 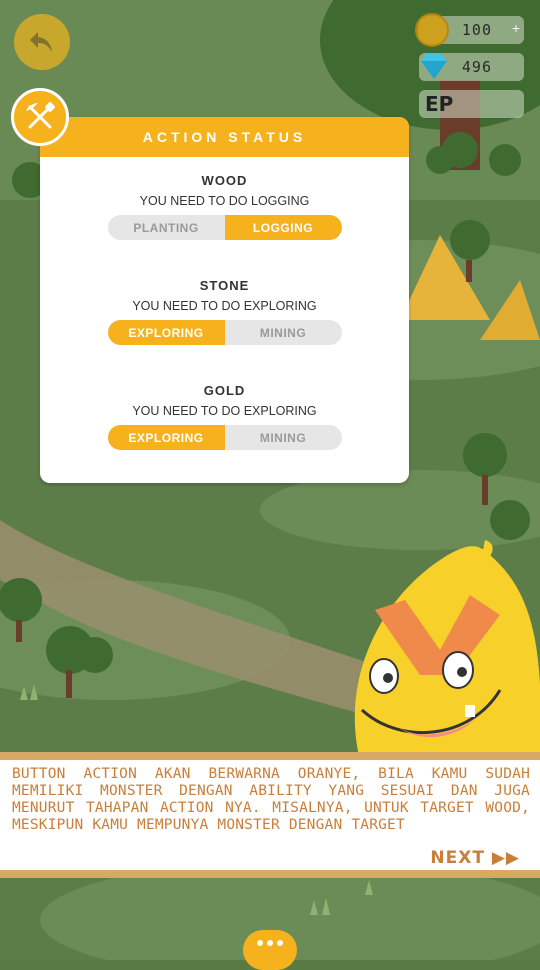 What do you see at coordinates (471, 104) in the screenshot?
I see `ep-counter: EP` at bounding box center [471, 104].